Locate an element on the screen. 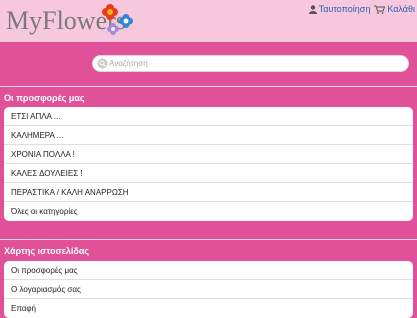  login-label: Ταυτοποίηση is located at coordinates (344, 9).